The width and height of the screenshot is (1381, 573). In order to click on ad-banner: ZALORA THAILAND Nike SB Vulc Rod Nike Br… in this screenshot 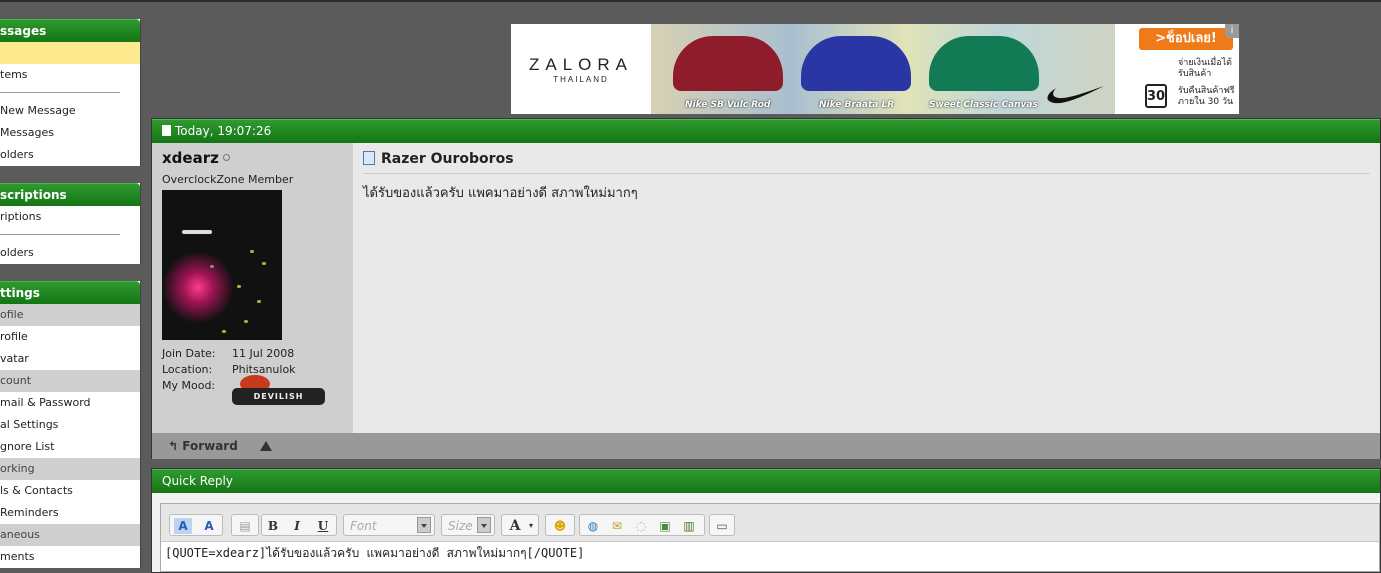, I will do `click(875, 69)`.